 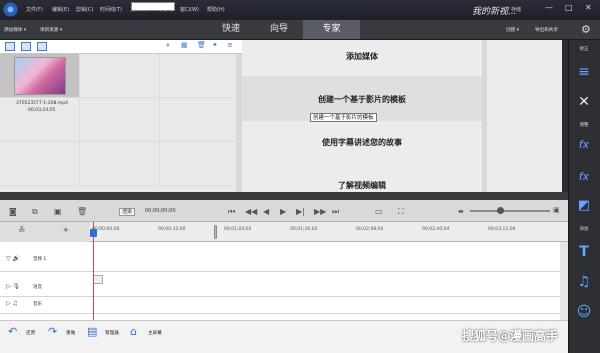 I want to click on play-icon: ▶, so click(x=283, y=211).